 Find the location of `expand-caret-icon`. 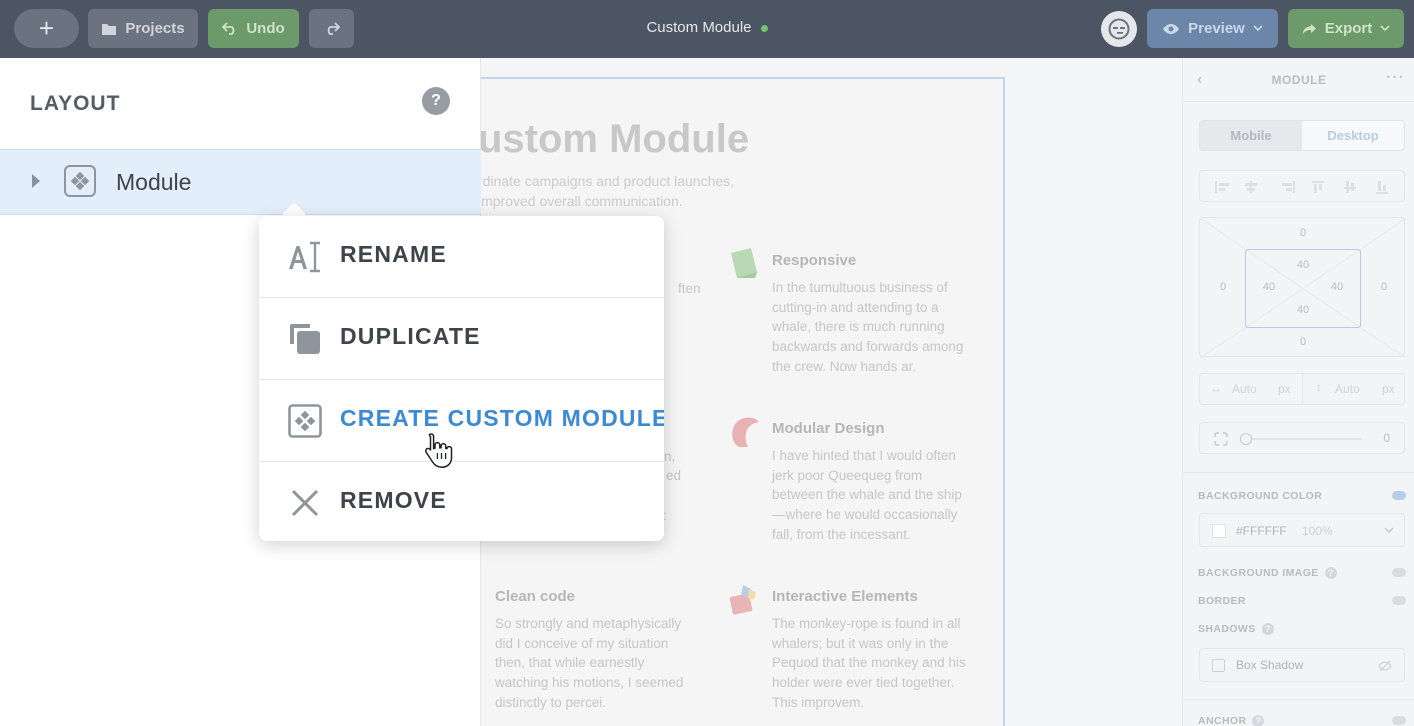

expand-caret-icon is located at coordinates (36, 181).